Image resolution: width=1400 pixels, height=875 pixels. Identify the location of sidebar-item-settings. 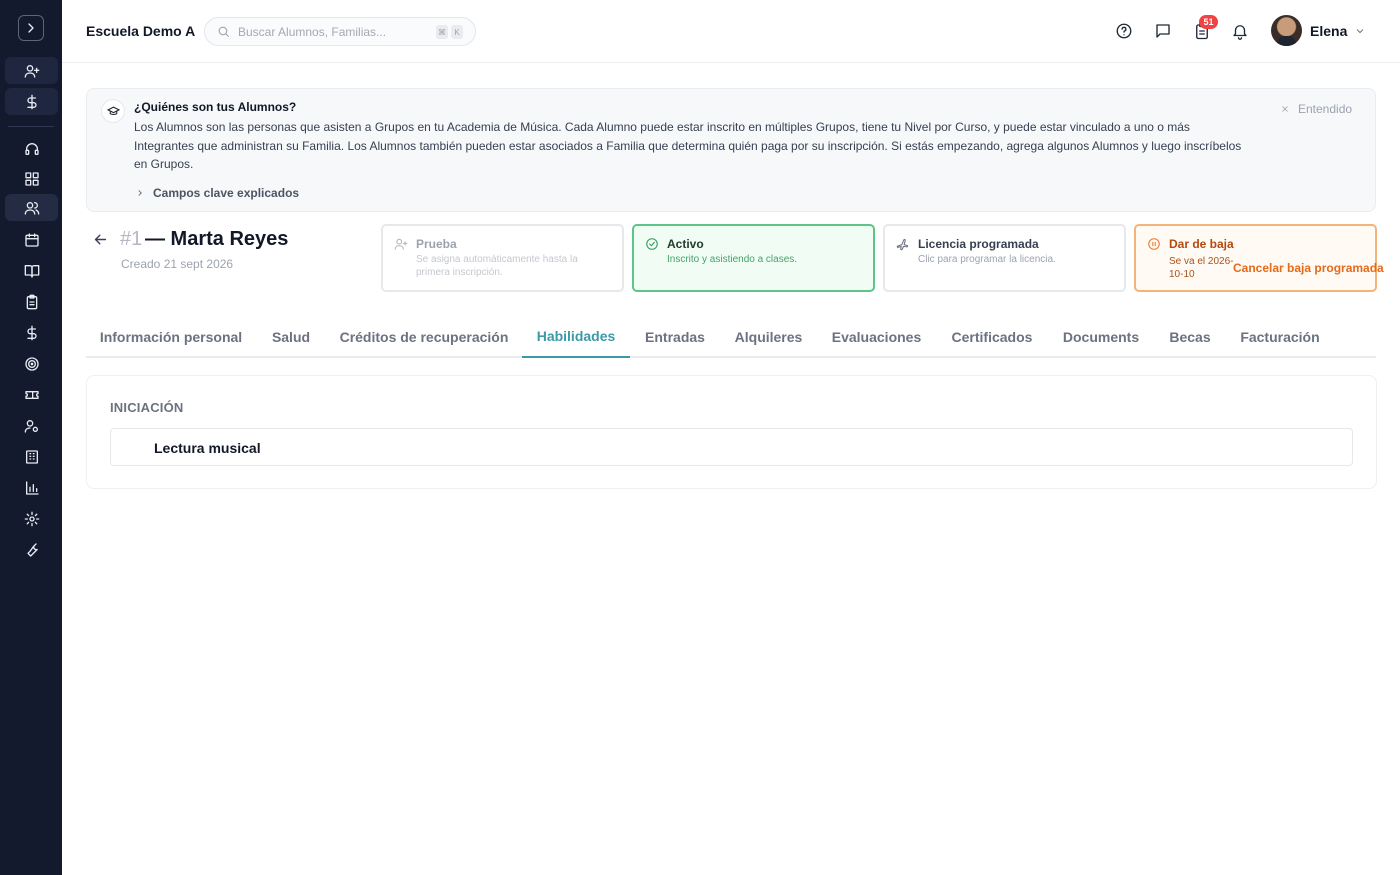
(31, 518).